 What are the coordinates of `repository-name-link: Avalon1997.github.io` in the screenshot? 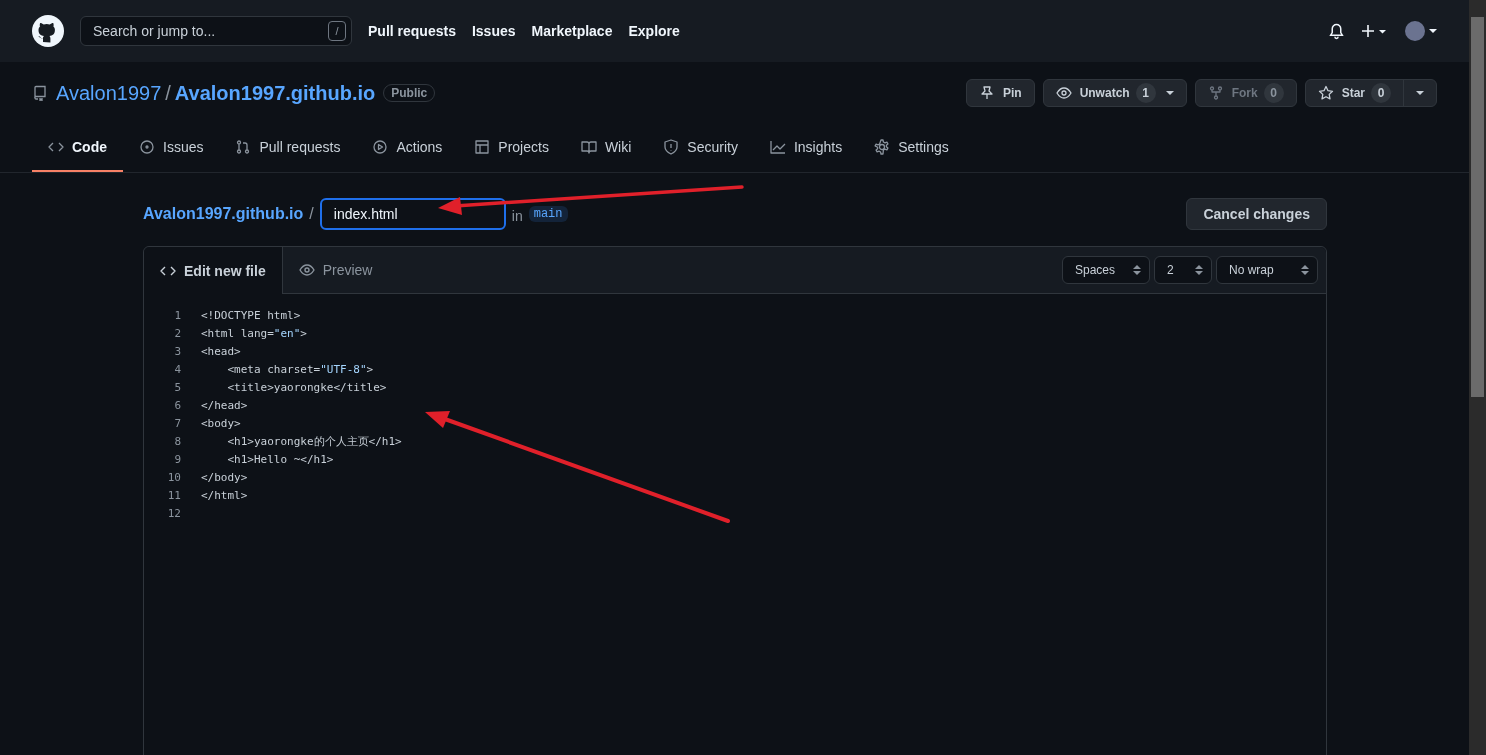 It's located at (275, 93).